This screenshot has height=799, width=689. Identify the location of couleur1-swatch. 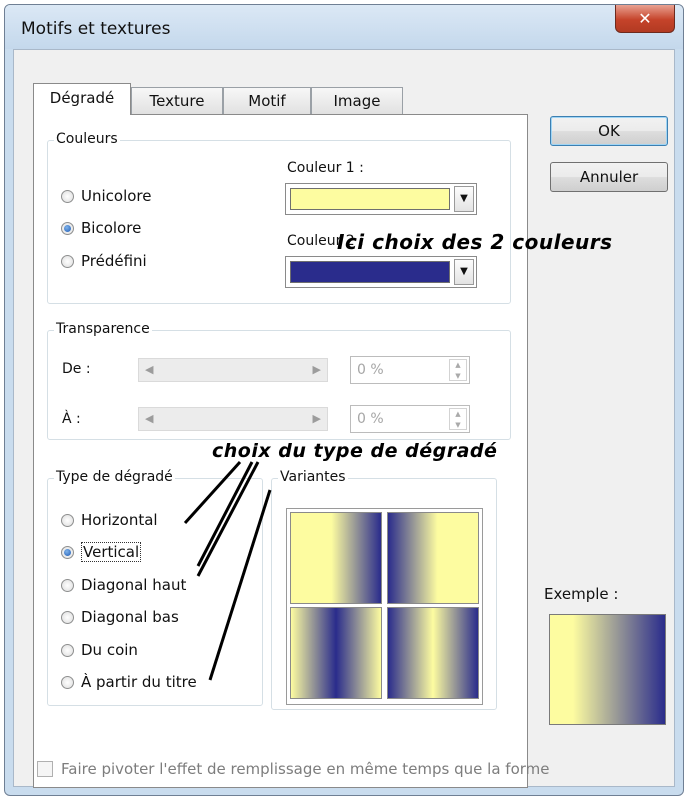
(370, 199).